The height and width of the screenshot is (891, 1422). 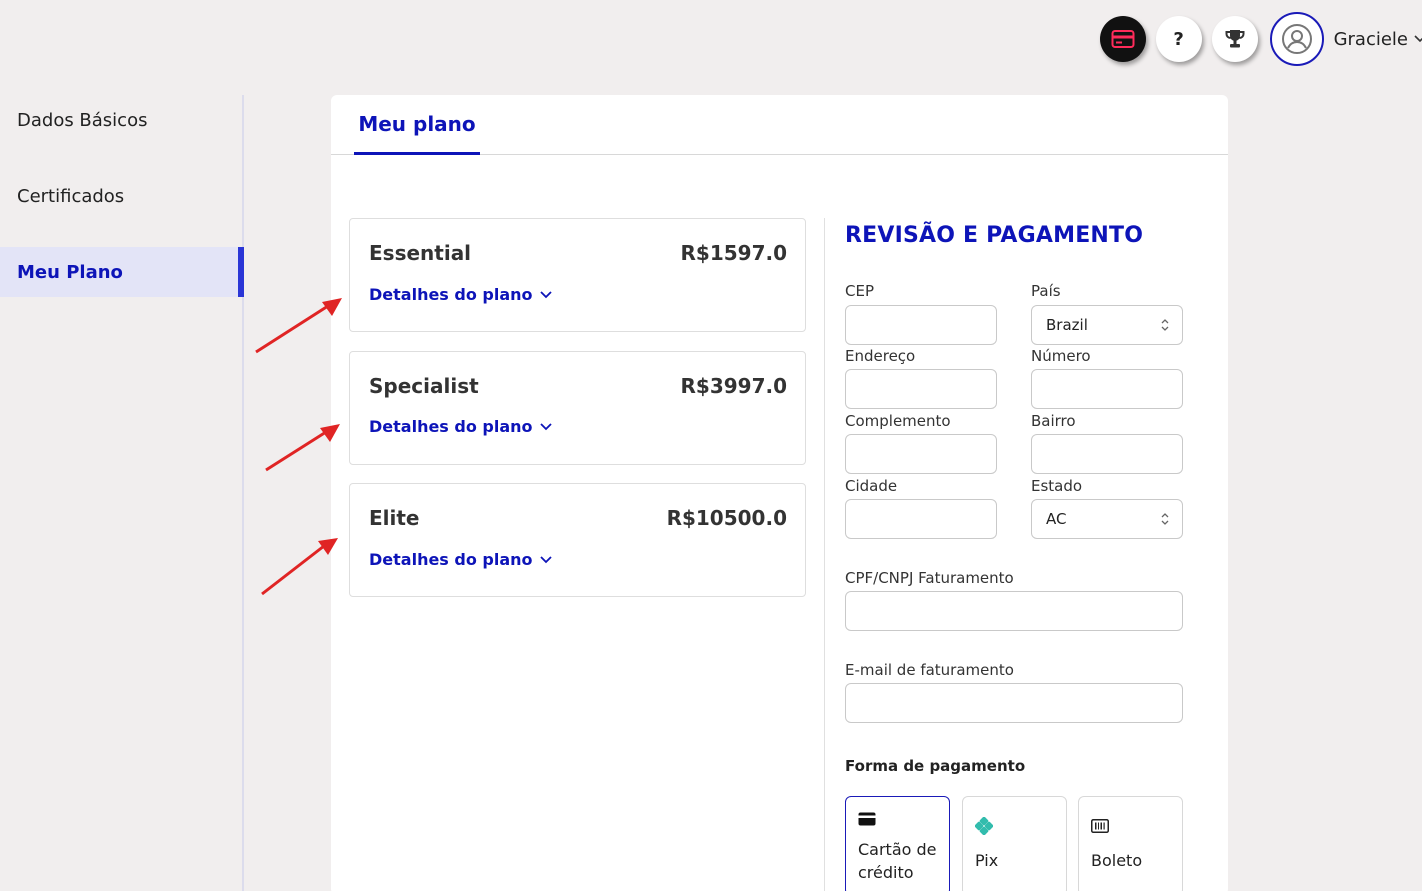 I want to click on cidade-label: Cidade, so click(x=871, y=486).